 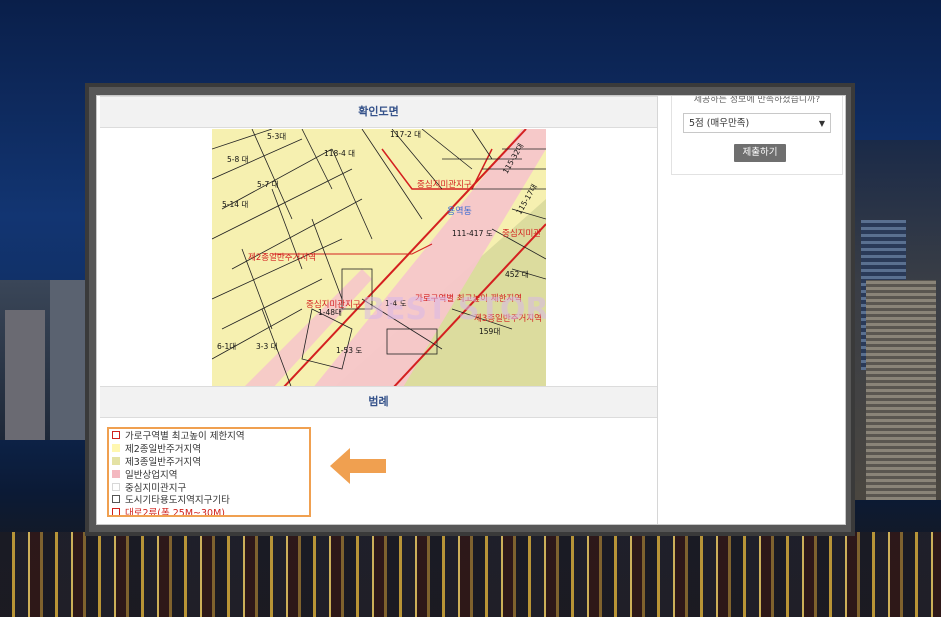 What do you see at coordinates (276, 136) in the screenshot?
I see `map-label: 5-3대` at bounding box center [276, 136].